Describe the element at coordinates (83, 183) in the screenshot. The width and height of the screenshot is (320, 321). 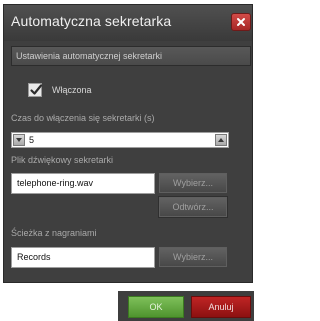
I see `sound-file-input: telephone-ring.wav` at that location.